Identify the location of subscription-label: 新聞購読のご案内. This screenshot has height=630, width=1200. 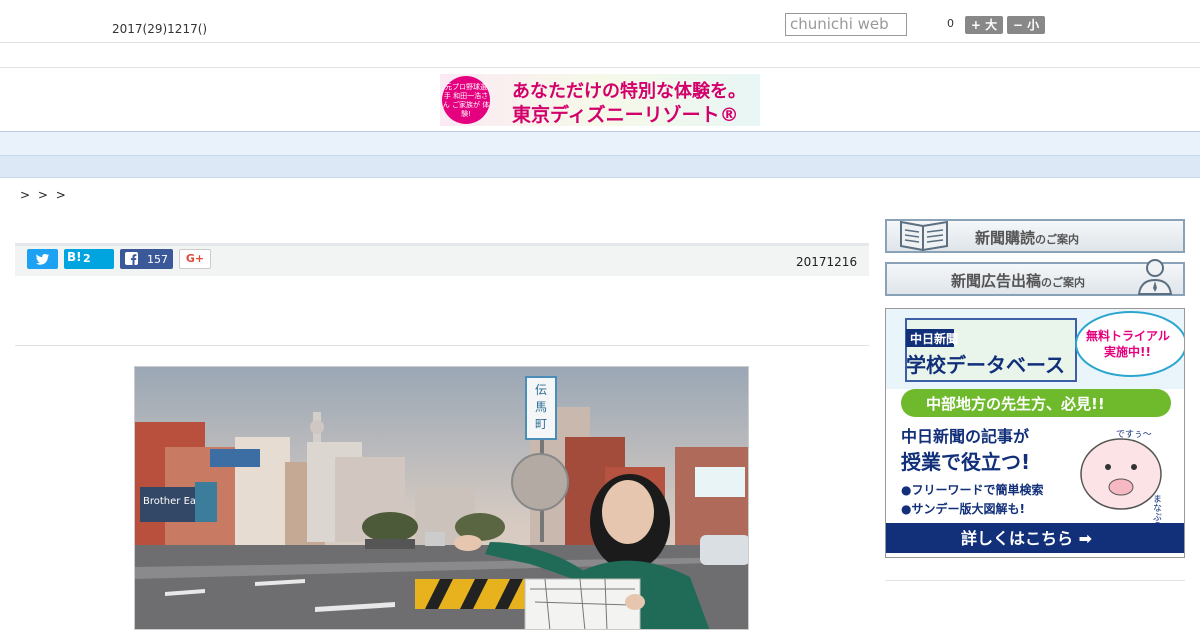
(1027, 237).